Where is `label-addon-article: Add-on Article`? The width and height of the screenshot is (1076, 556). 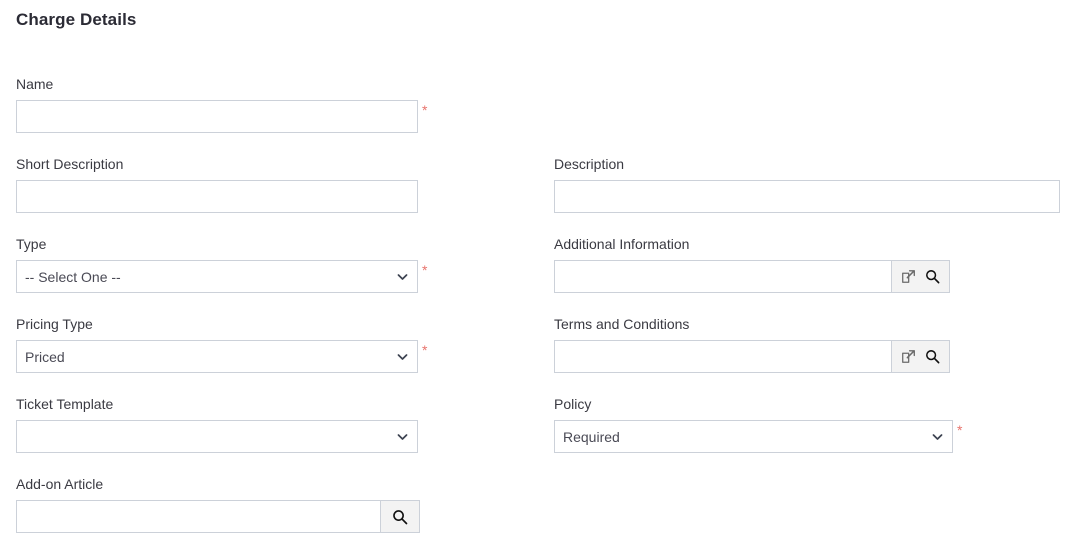
label-addon-article: Add-on Article is located at coordinates (60, 484).